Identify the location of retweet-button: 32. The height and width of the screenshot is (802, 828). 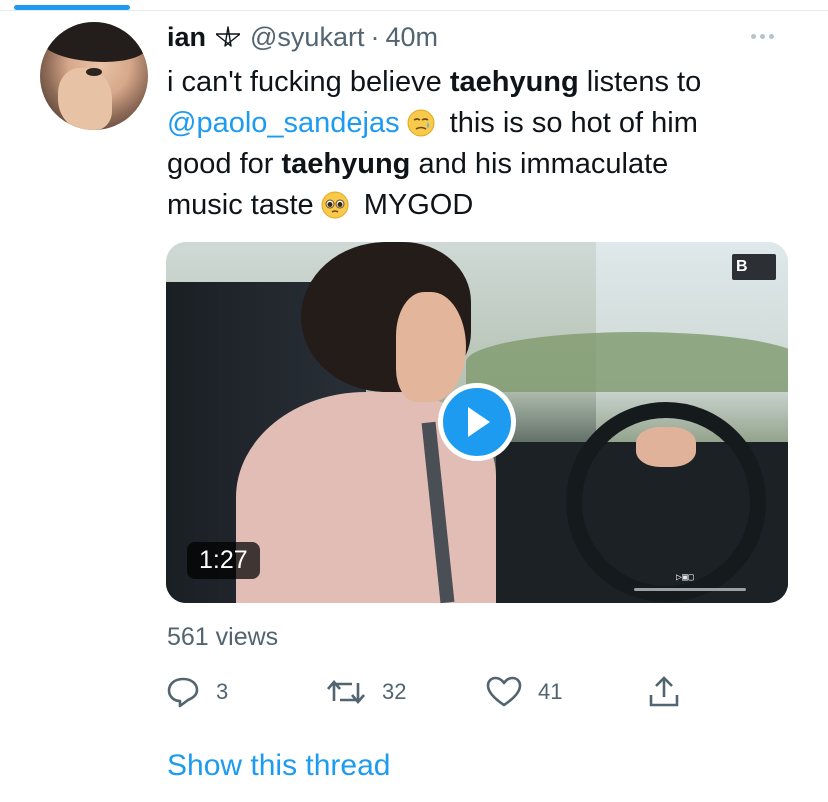
(366, 692).